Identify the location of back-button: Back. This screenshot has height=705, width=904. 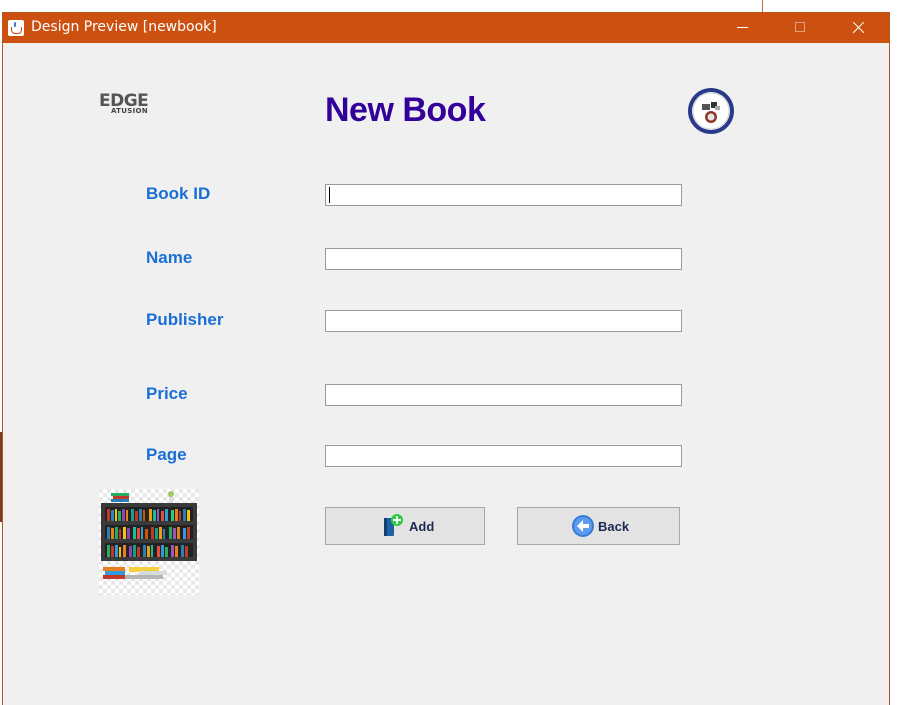
(598, 526).